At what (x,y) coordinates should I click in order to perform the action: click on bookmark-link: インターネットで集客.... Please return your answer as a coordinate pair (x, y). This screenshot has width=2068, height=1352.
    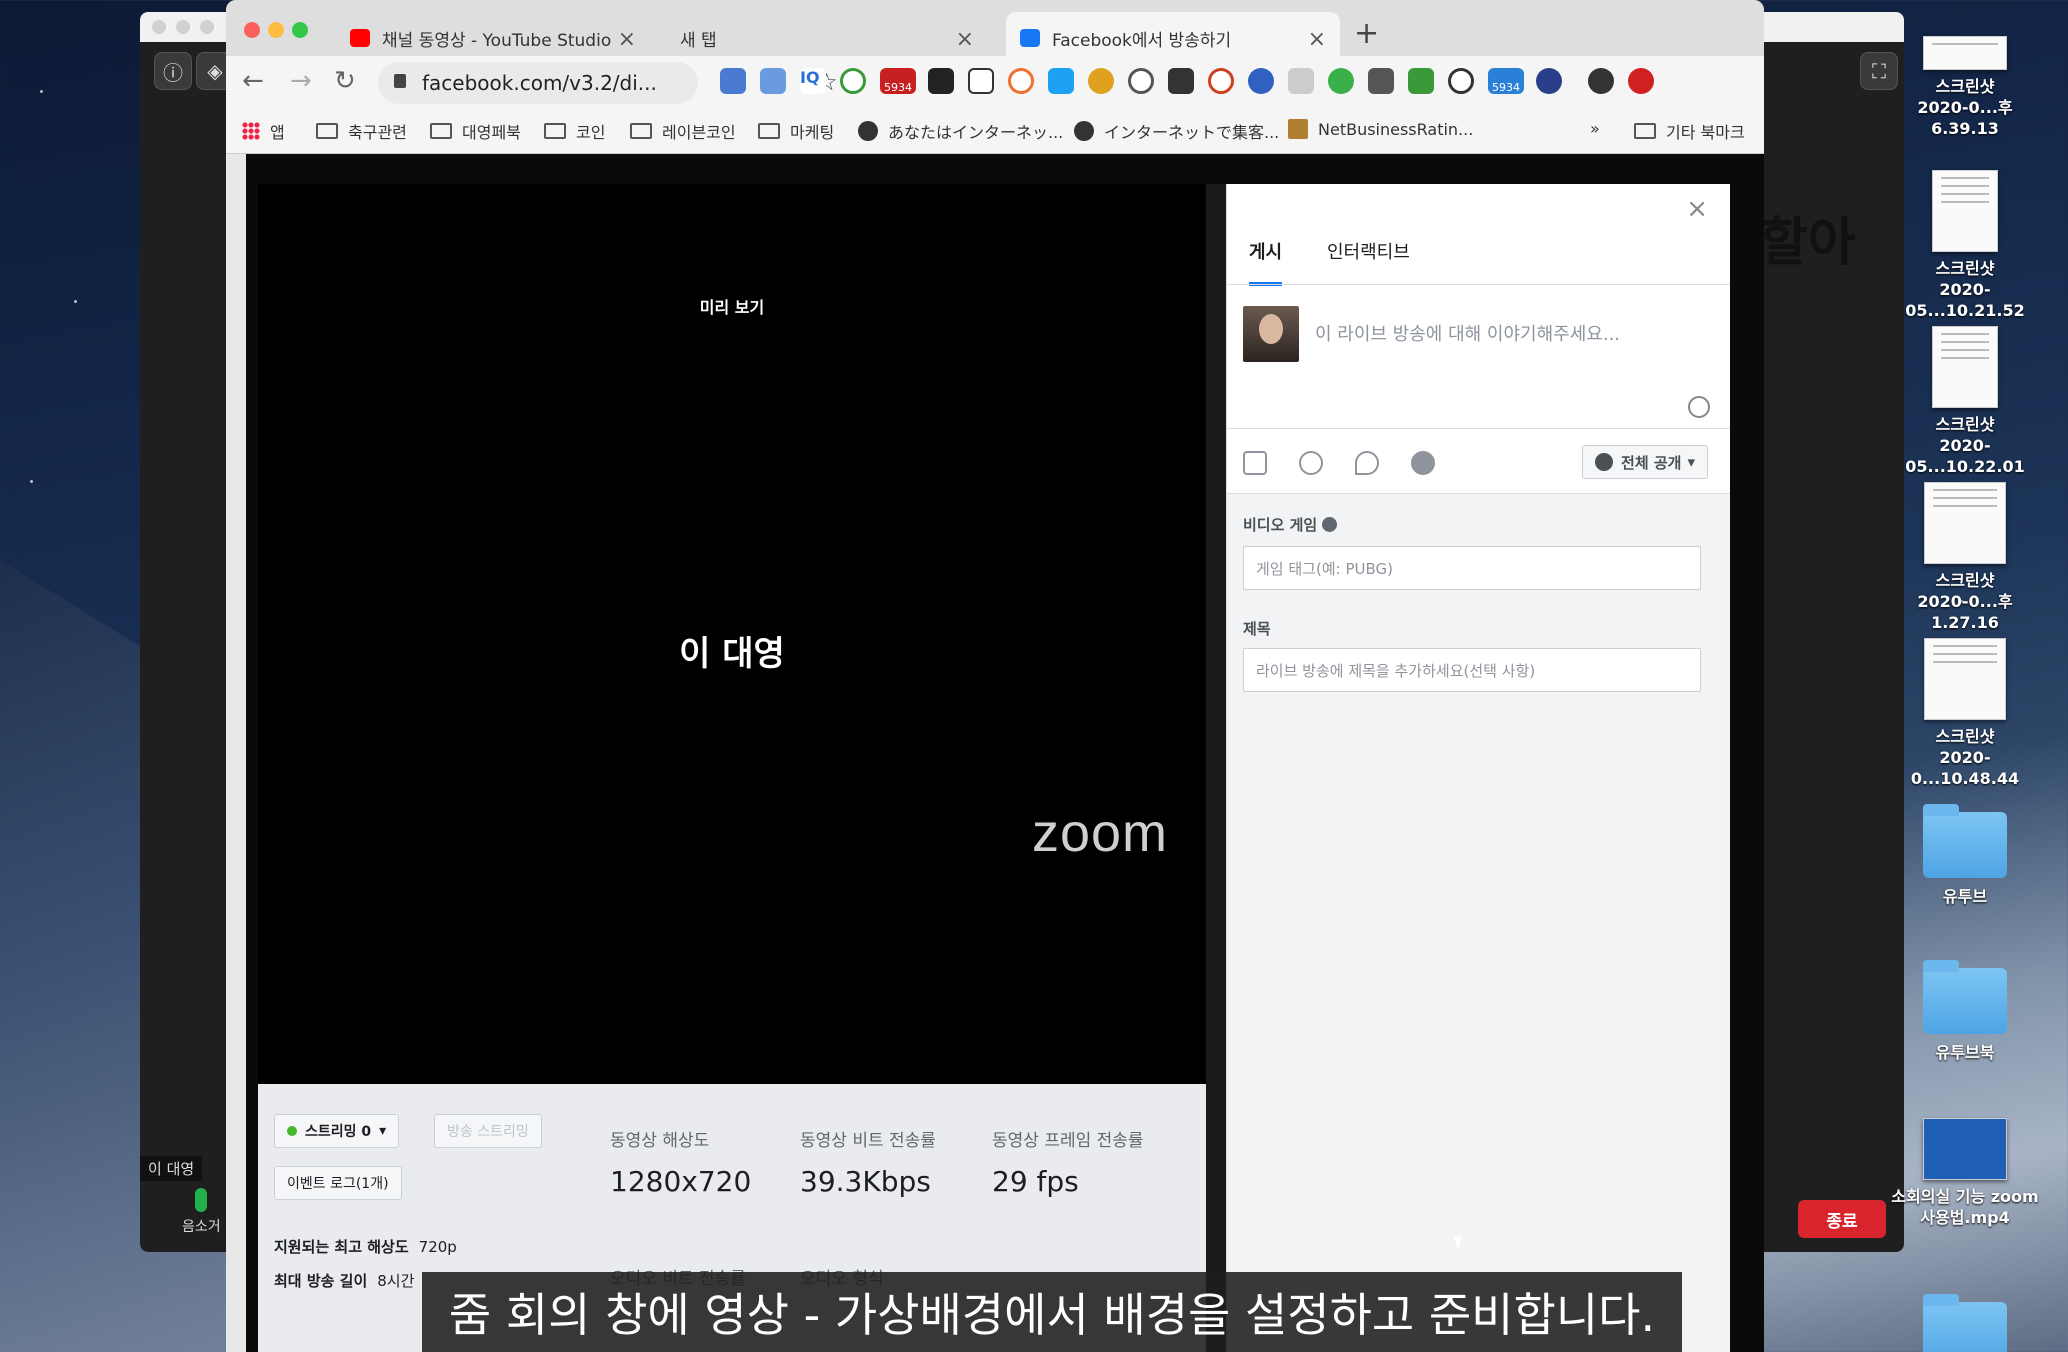
    Looking at the image, I should click on (1176, 131).